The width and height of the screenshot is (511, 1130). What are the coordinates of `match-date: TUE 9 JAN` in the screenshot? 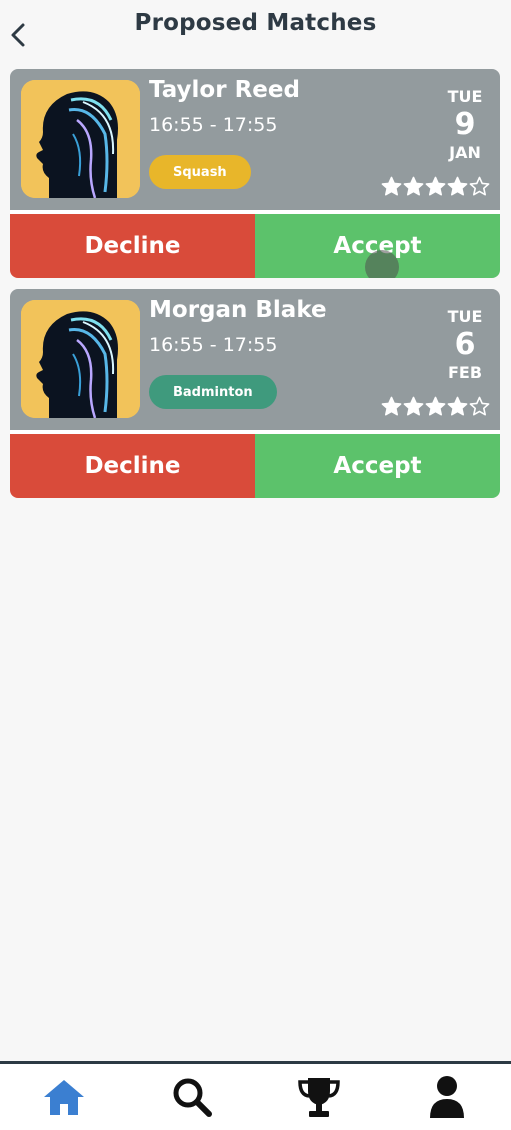 It's located at (465, 125).